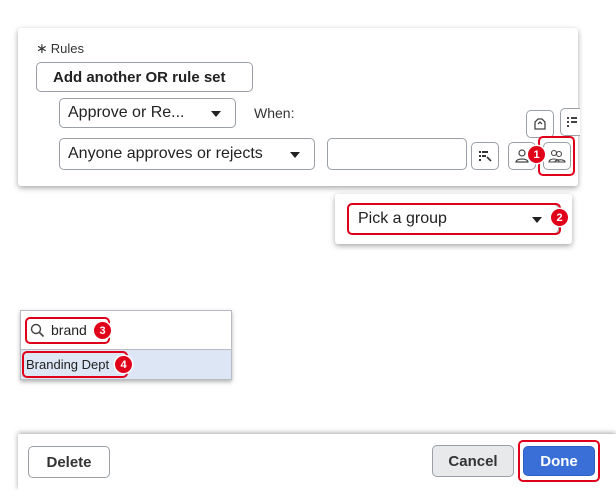 The height and width of the screenshot is (490, 616). I want to click on step-badge: 2, so click(559, 217).